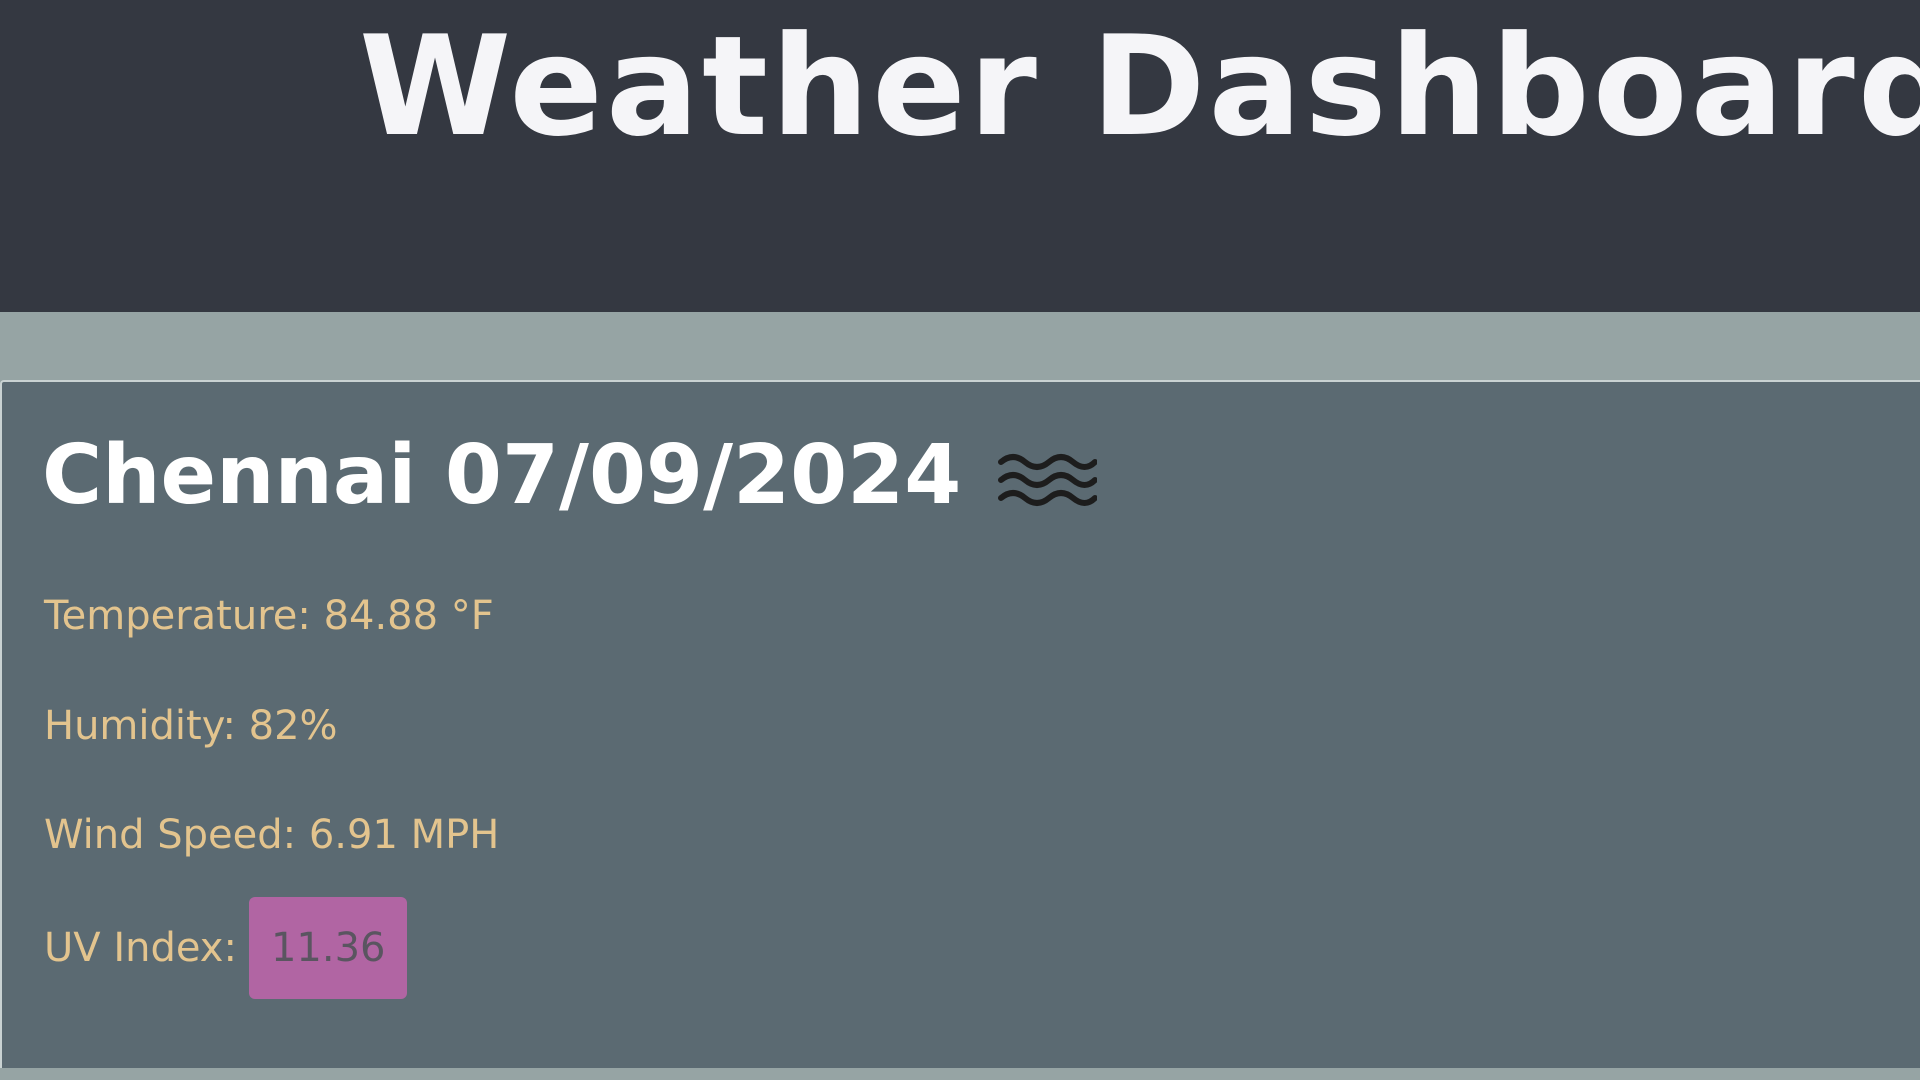  I want to click on uv-index-stat: UV Index: 11.36, so click(226, 948).